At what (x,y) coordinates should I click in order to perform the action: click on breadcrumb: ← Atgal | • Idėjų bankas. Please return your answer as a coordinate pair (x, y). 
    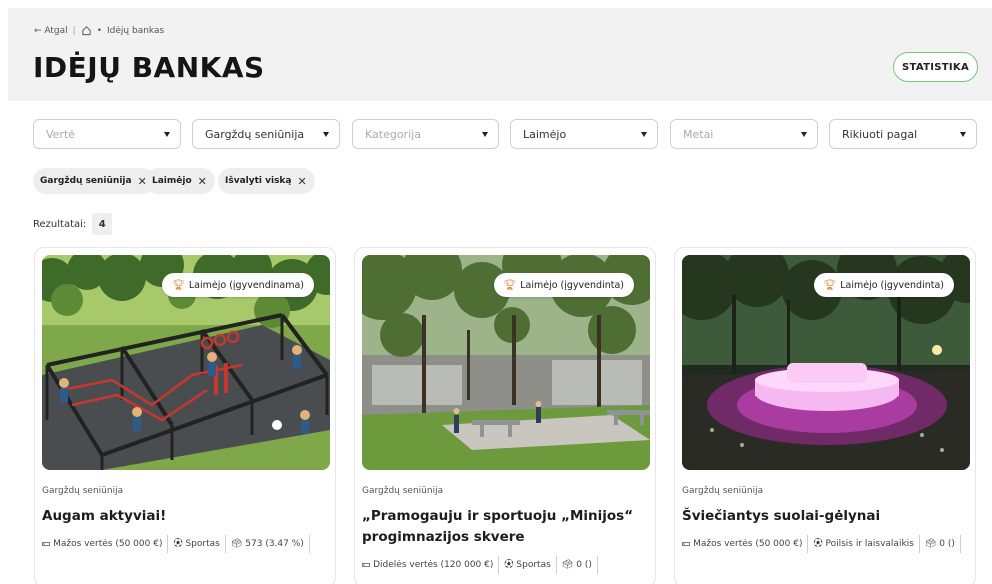
    Looking at the image, I should click on (99, 30).